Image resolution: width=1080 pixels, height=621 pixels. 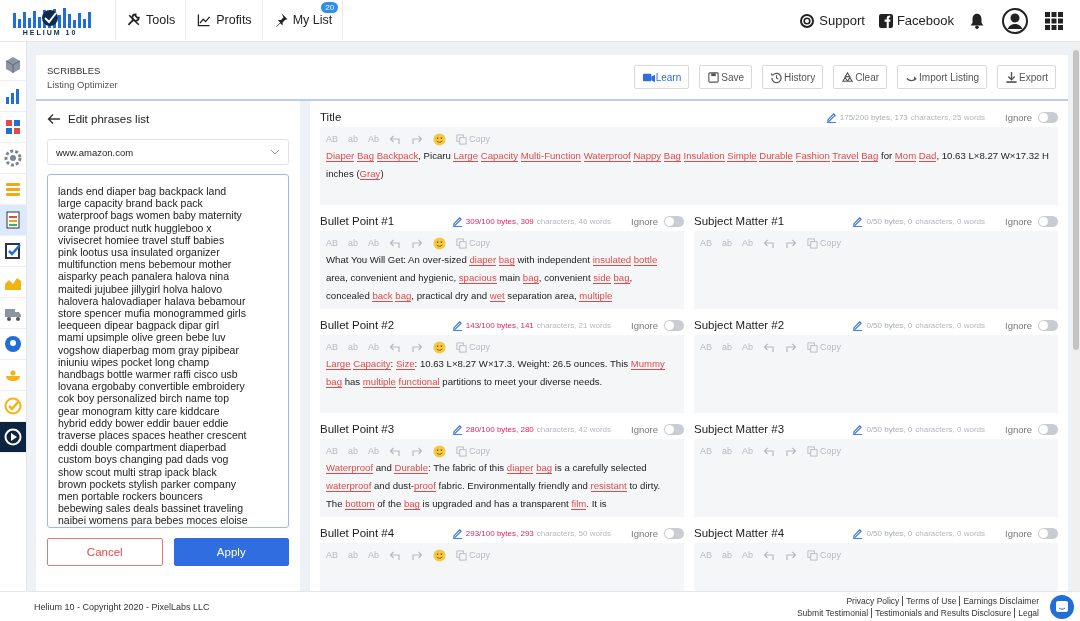 I want to click on toolbar-button: Learn, so click(x=661, y=77).